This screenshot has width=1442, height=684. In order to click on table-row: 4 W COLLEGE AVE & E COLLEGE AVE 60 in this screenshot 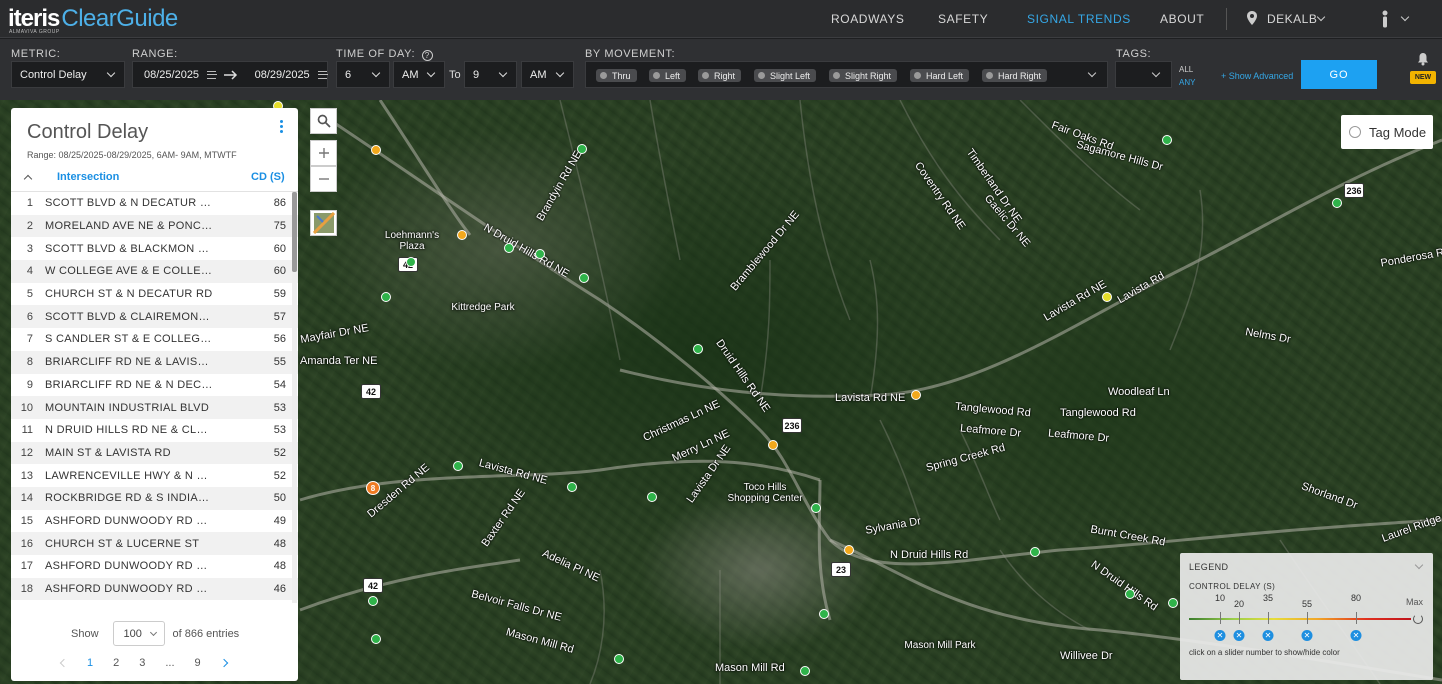, I will do `click(154, 271)`.